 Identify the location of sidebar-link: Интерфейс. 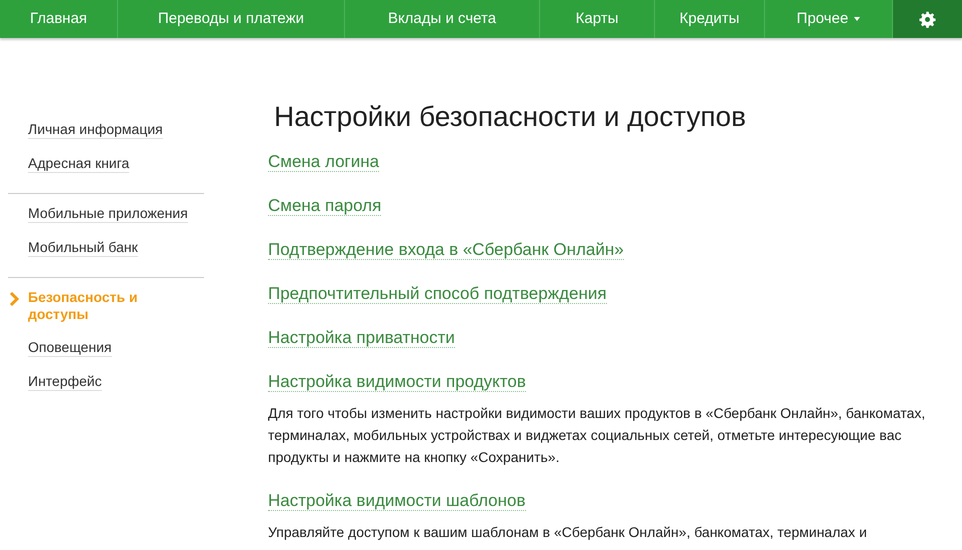
(65, 382).